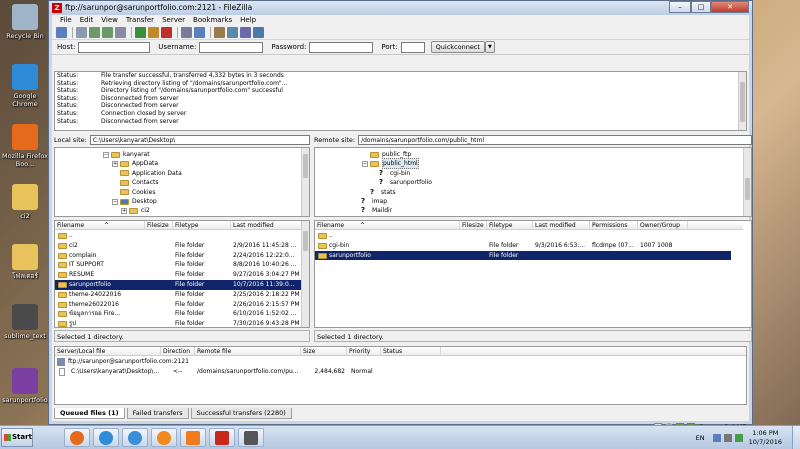 The image size is (800, 449). What do you see at coordinates (202, 225) in the screenshot?
I see `local-col-filetype: Filetype` at bounding box center [202, 225].